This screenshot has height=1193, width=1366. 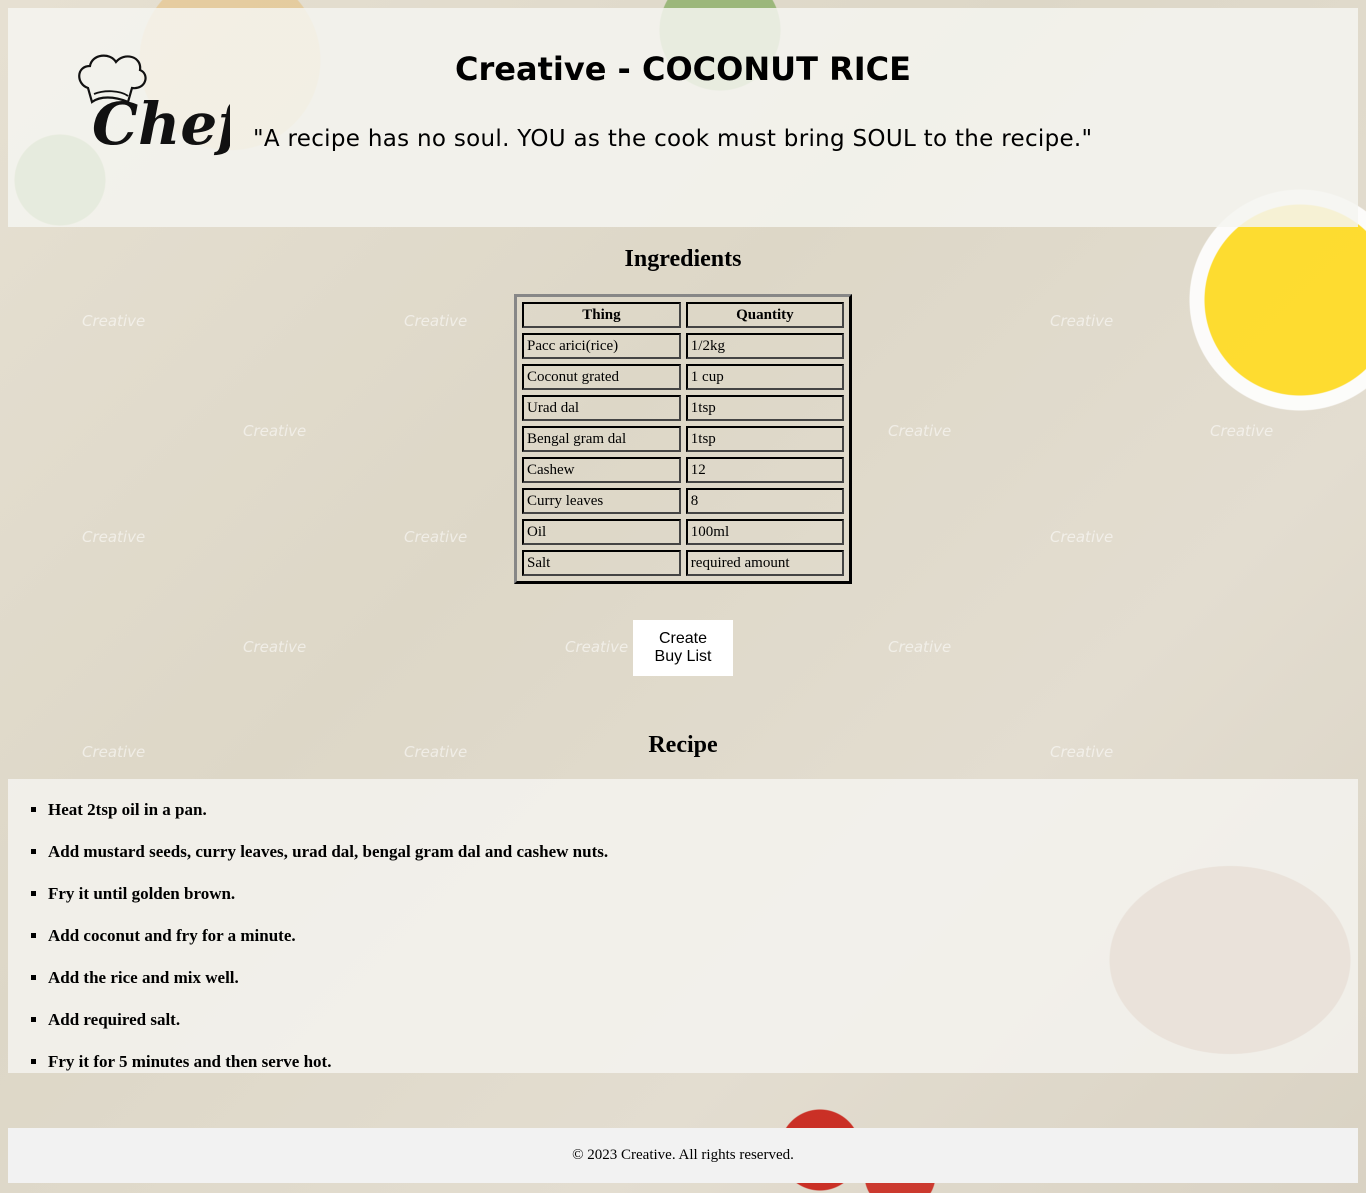 I want to click on footer-copyright: © 2023 Creative. All rights reserved., so click(x=683, y=1155).